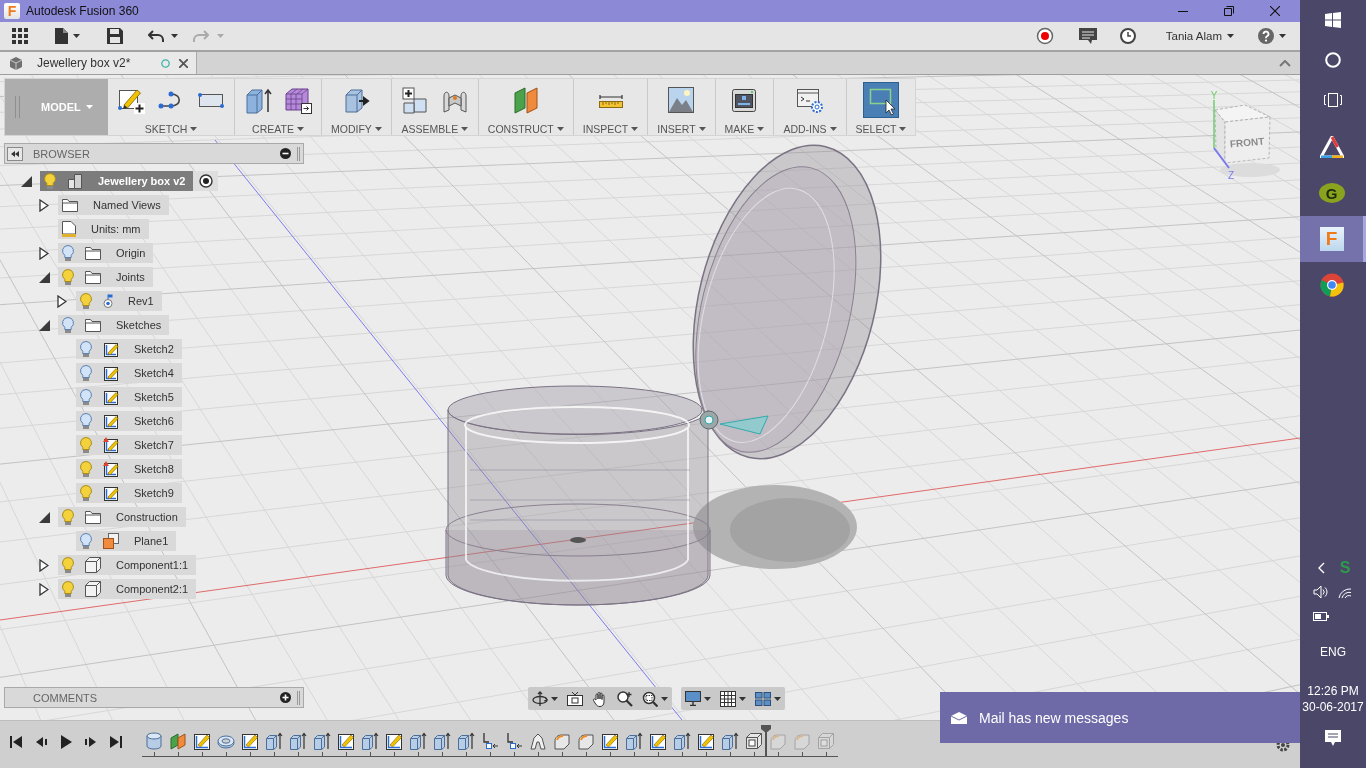 This screenshot has width=1366, height=768. What do you see at coordinates (1333, 652) in the screenshot?
I see `language-indicator: ENG` at bounding box center [1333, 652].